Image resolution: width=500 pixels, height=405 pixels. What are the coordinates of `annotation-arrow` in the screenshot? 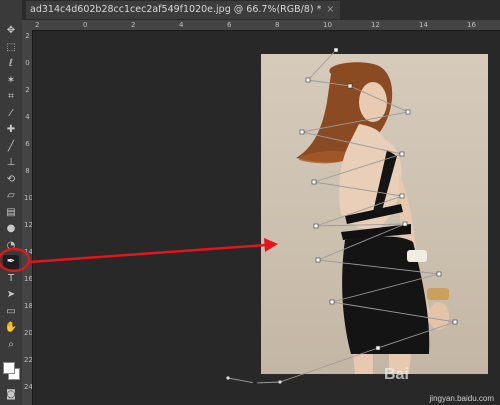 It's located at (139, 255).